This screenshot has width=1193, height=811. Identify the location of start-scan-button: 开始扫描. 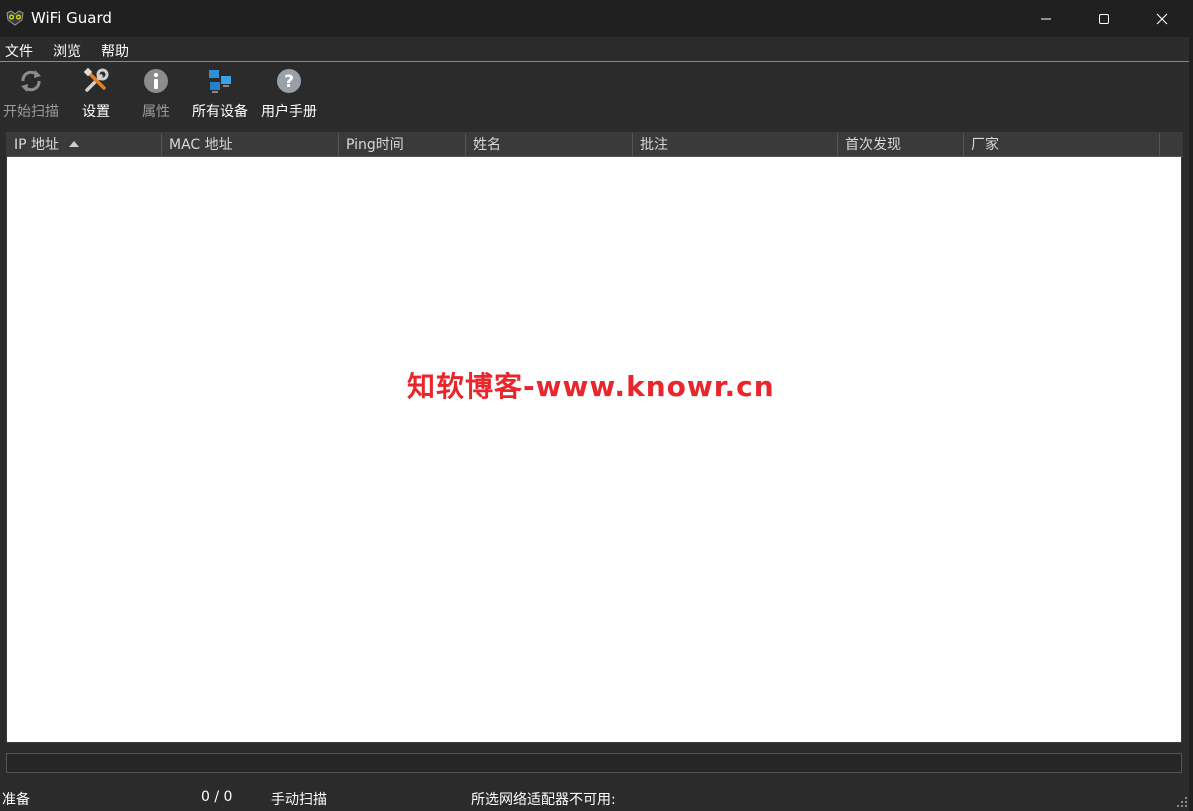
(31, 95).